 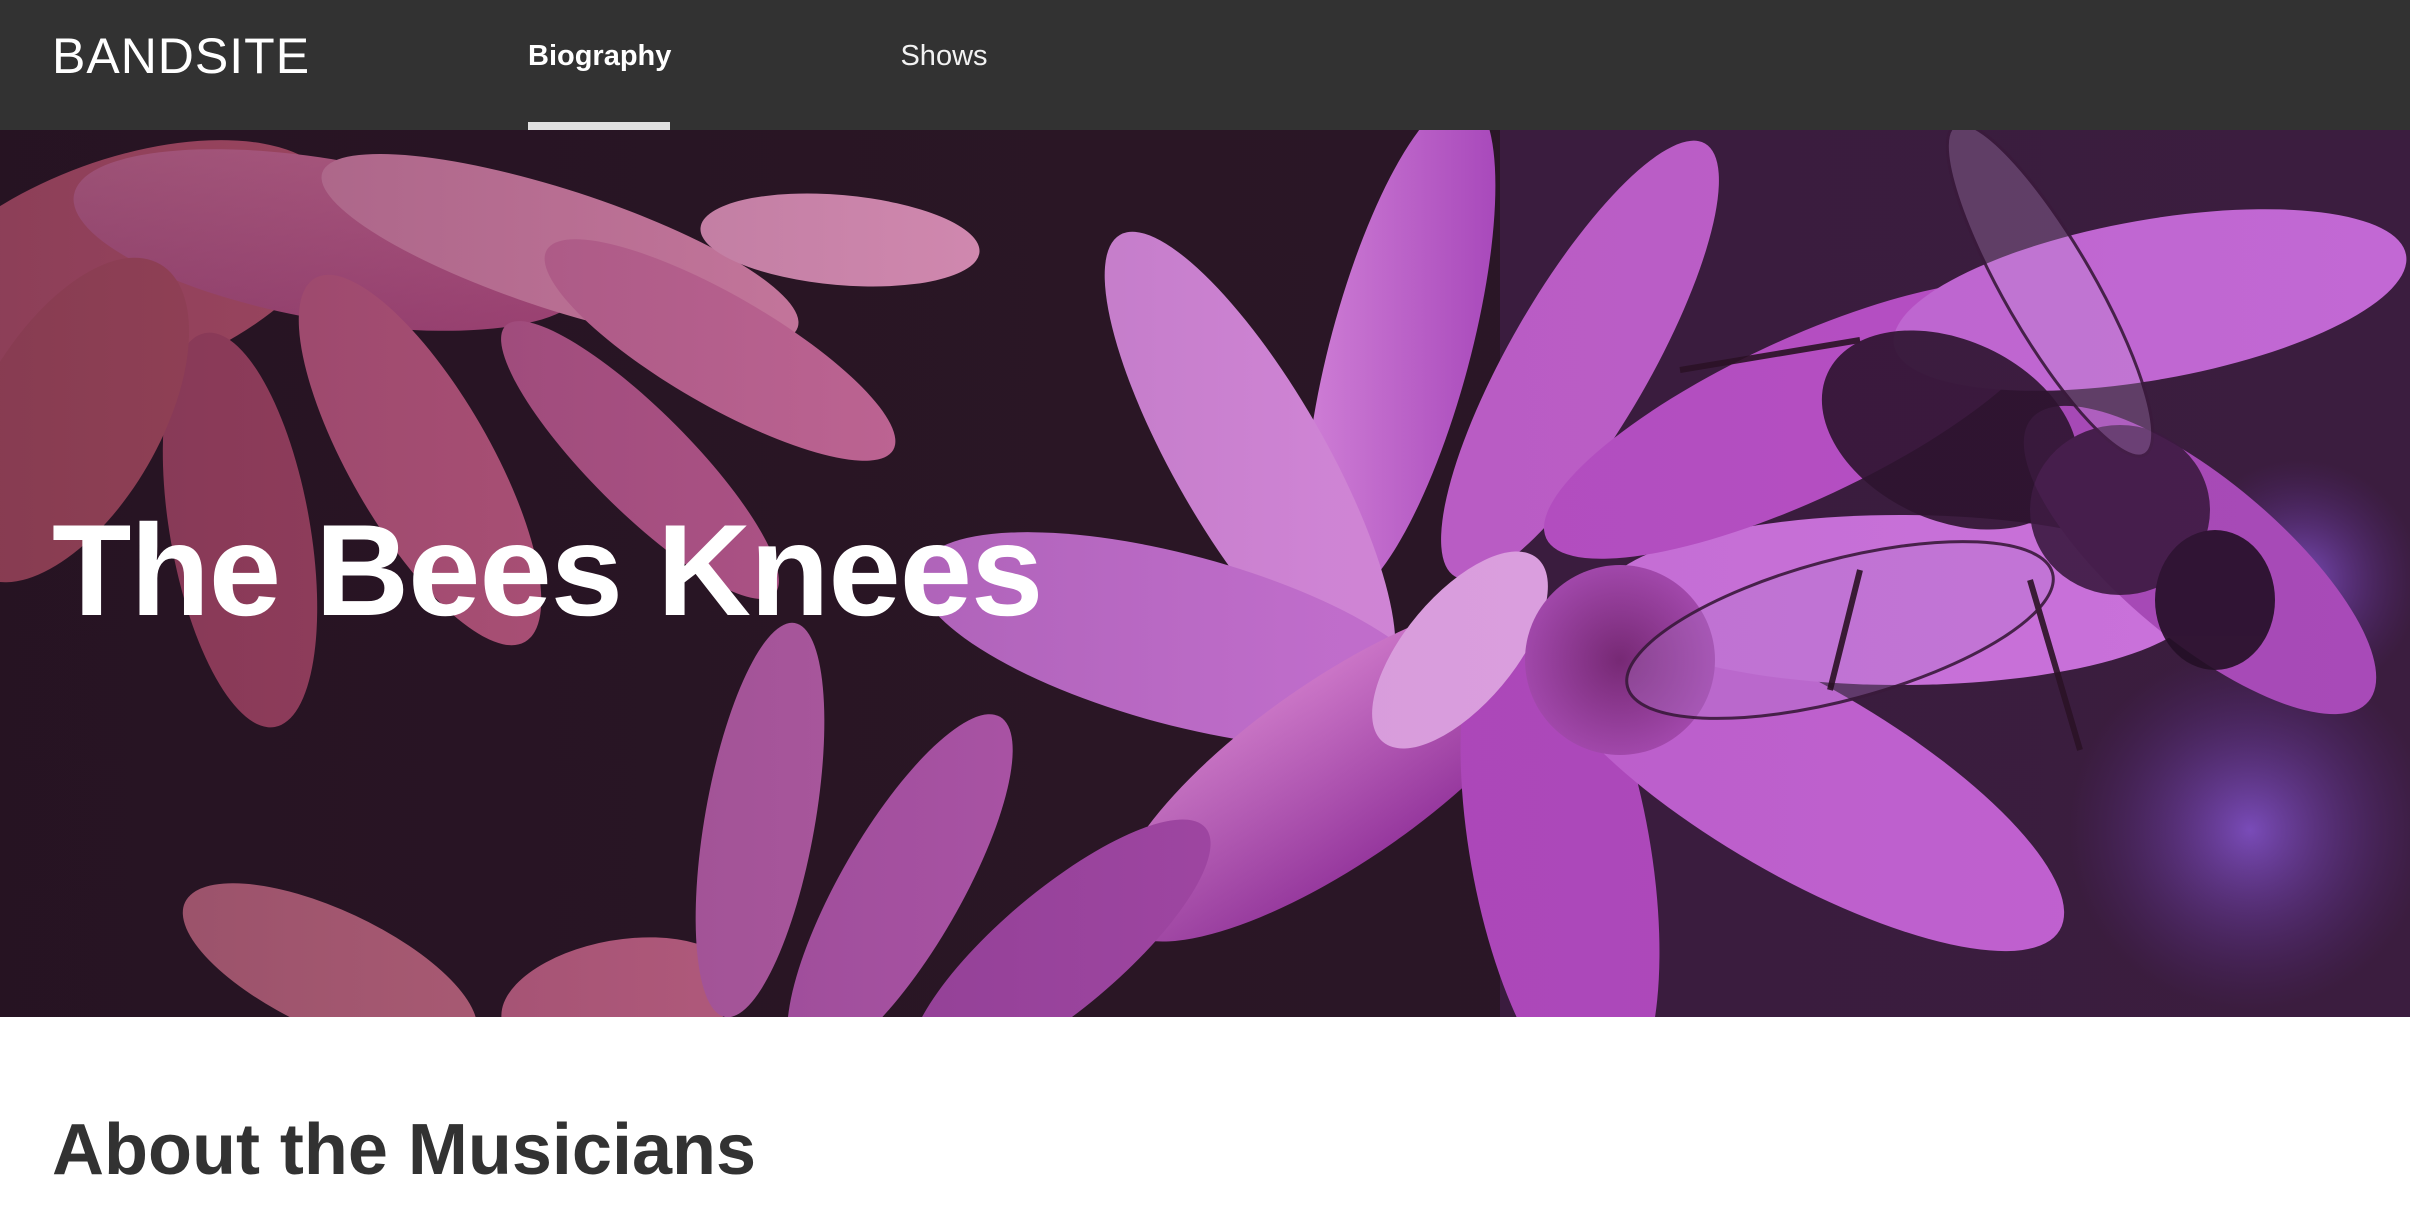 I want to click on nav-link-shows: Shows, so click(x=944, y=83).